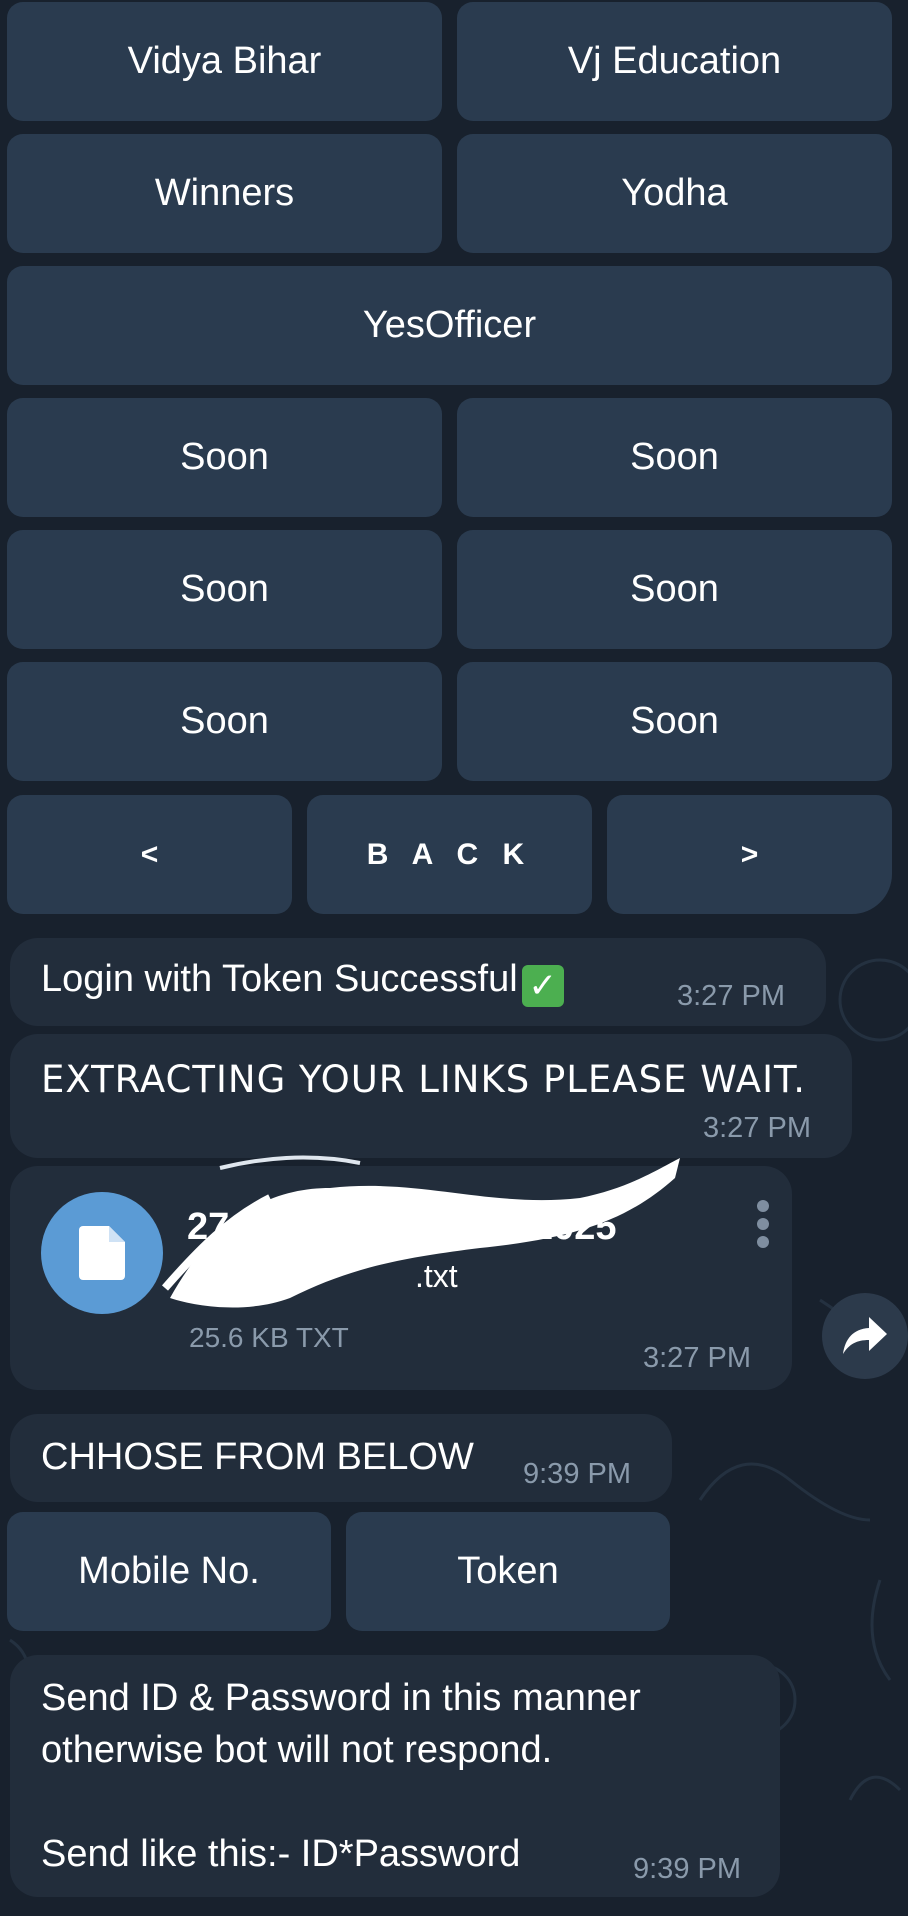  Describe the element at coordinates (674, 193) in the screenshot. I see `button-yodha: Yodha` at that location.